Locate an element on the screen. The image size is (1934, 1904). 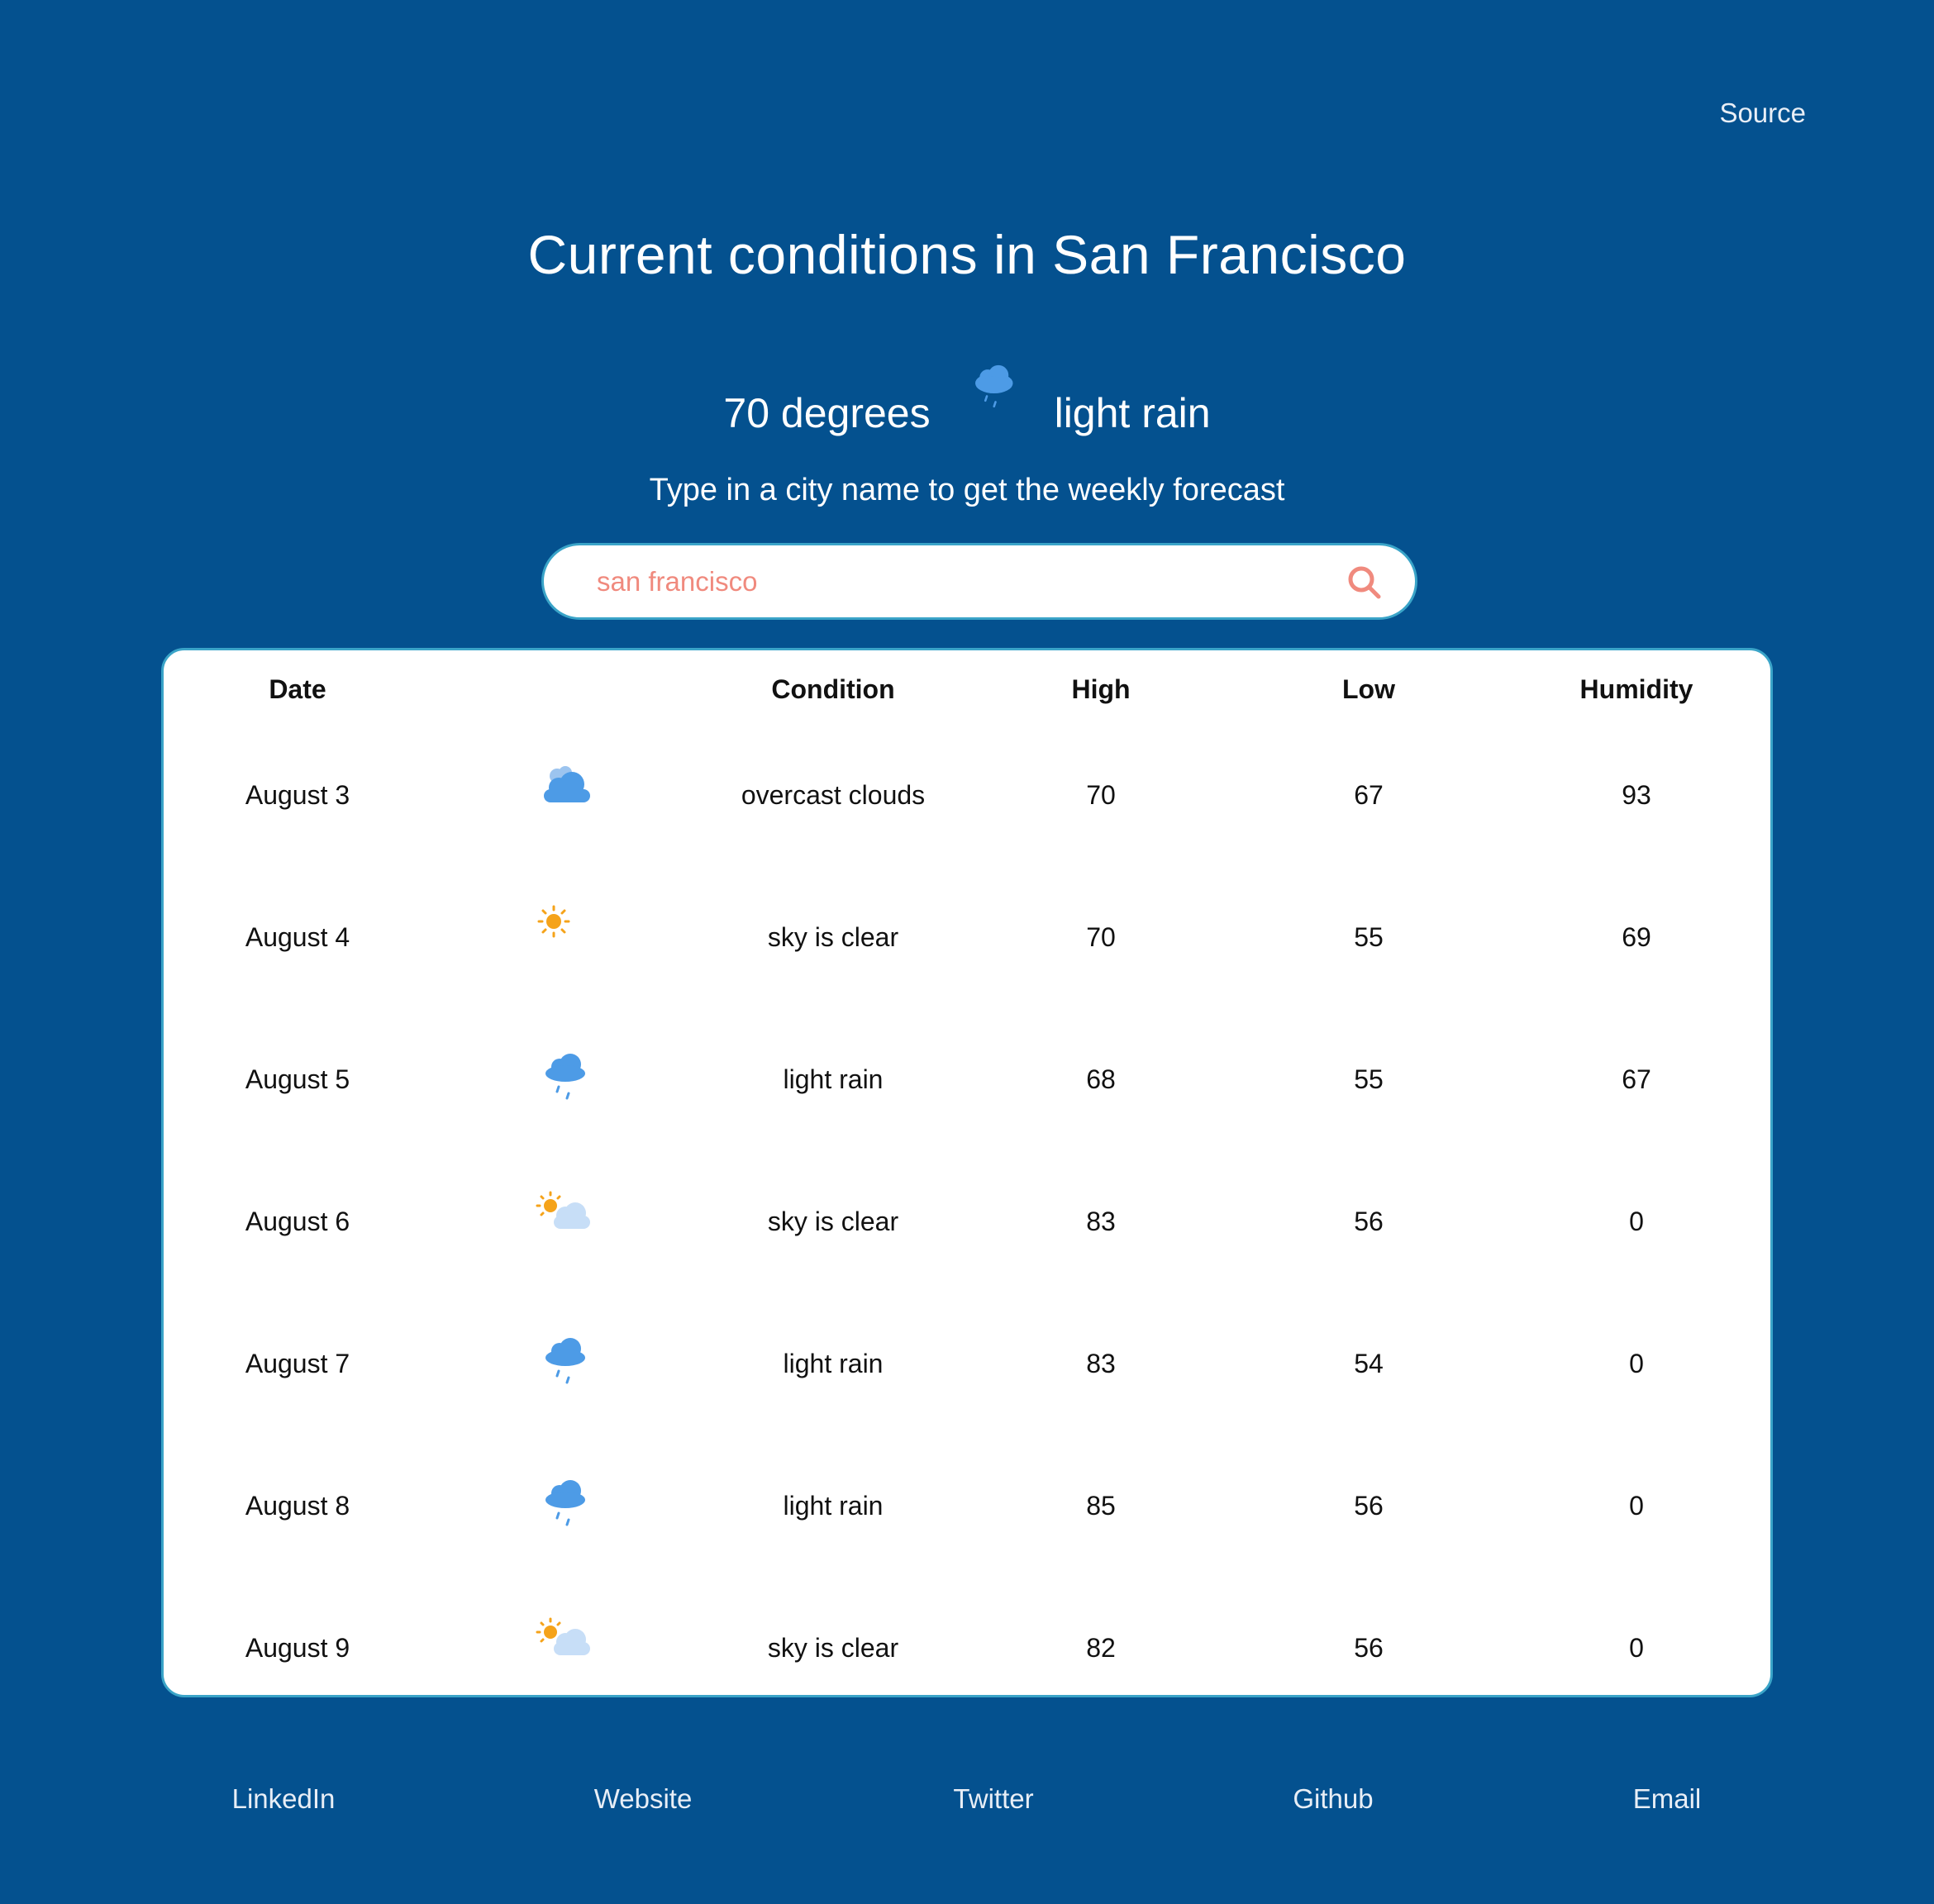
current-condition: light rain is located at coordinates (1132, 413).